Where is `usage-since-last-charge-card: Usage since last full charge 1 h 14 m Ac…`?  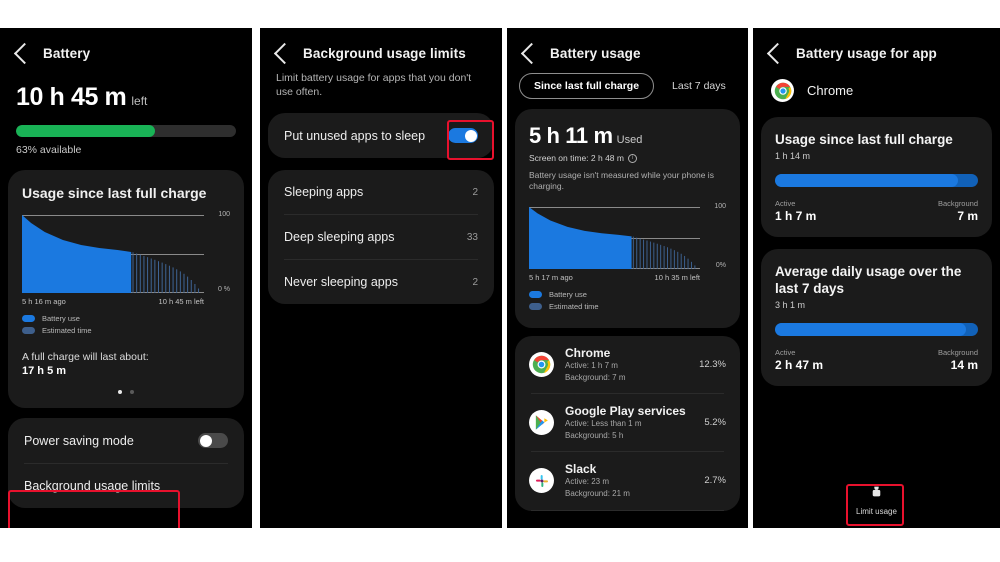
usage-since-last-charge-card: Usage since last full charge 1 h 14 m Ac… is located at coordinates (876, 177).